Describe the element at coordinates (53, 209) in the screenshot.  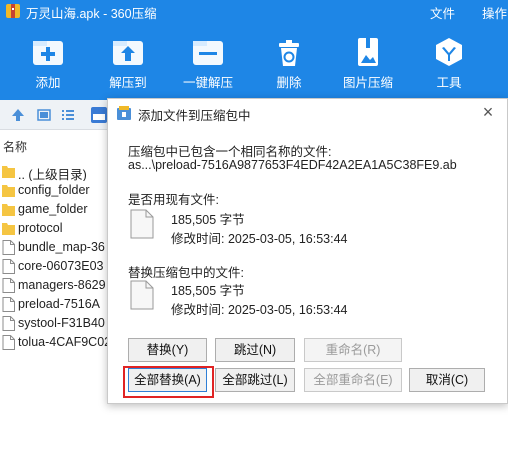
I see `file-name: game_folder` at that location.